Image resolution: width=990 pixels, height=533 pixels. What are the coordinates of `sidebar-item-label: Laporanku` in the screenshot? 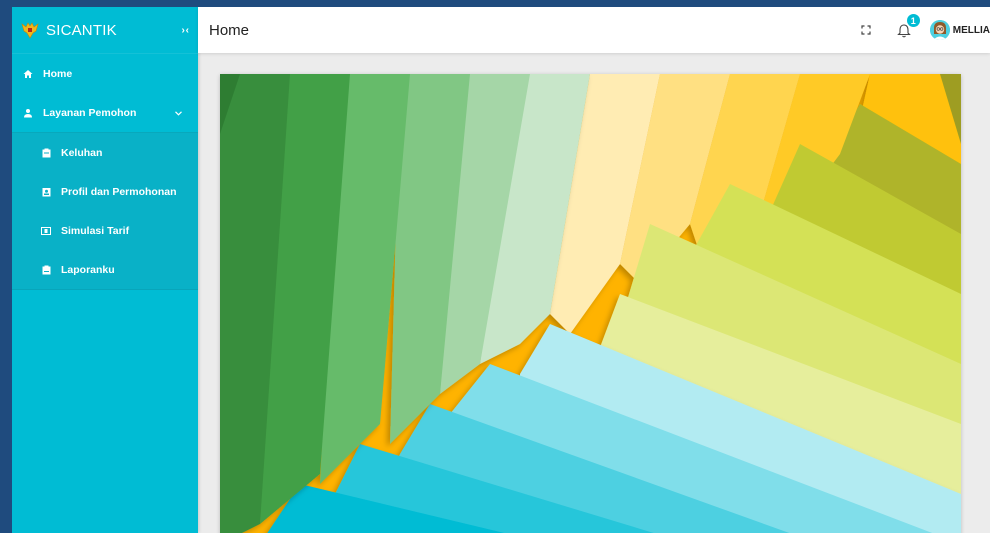 It's located at (88, 269).